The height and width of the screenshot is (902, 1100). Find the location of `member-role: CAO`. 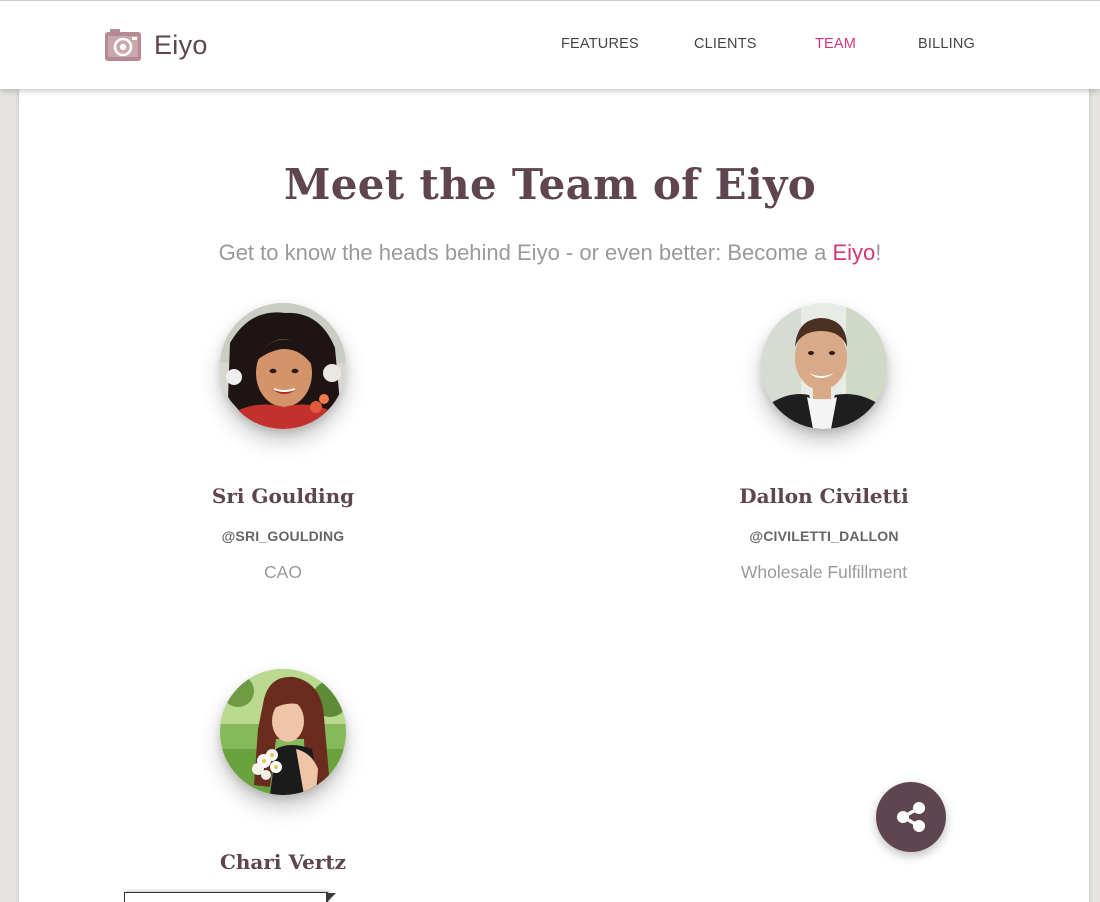

member-role: CAO is located at coordinates (283, 572).